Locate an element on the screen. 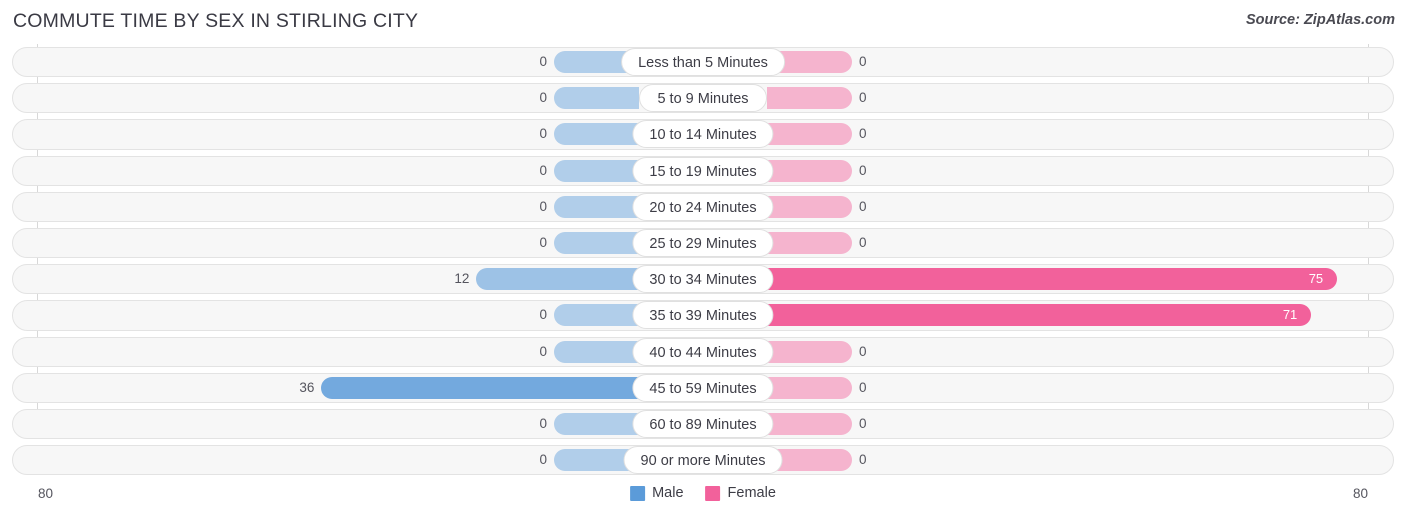 The image size is (1406, 522). table-row: 36 0 45 to 59 Minutes is located at coordinates (703, 388).